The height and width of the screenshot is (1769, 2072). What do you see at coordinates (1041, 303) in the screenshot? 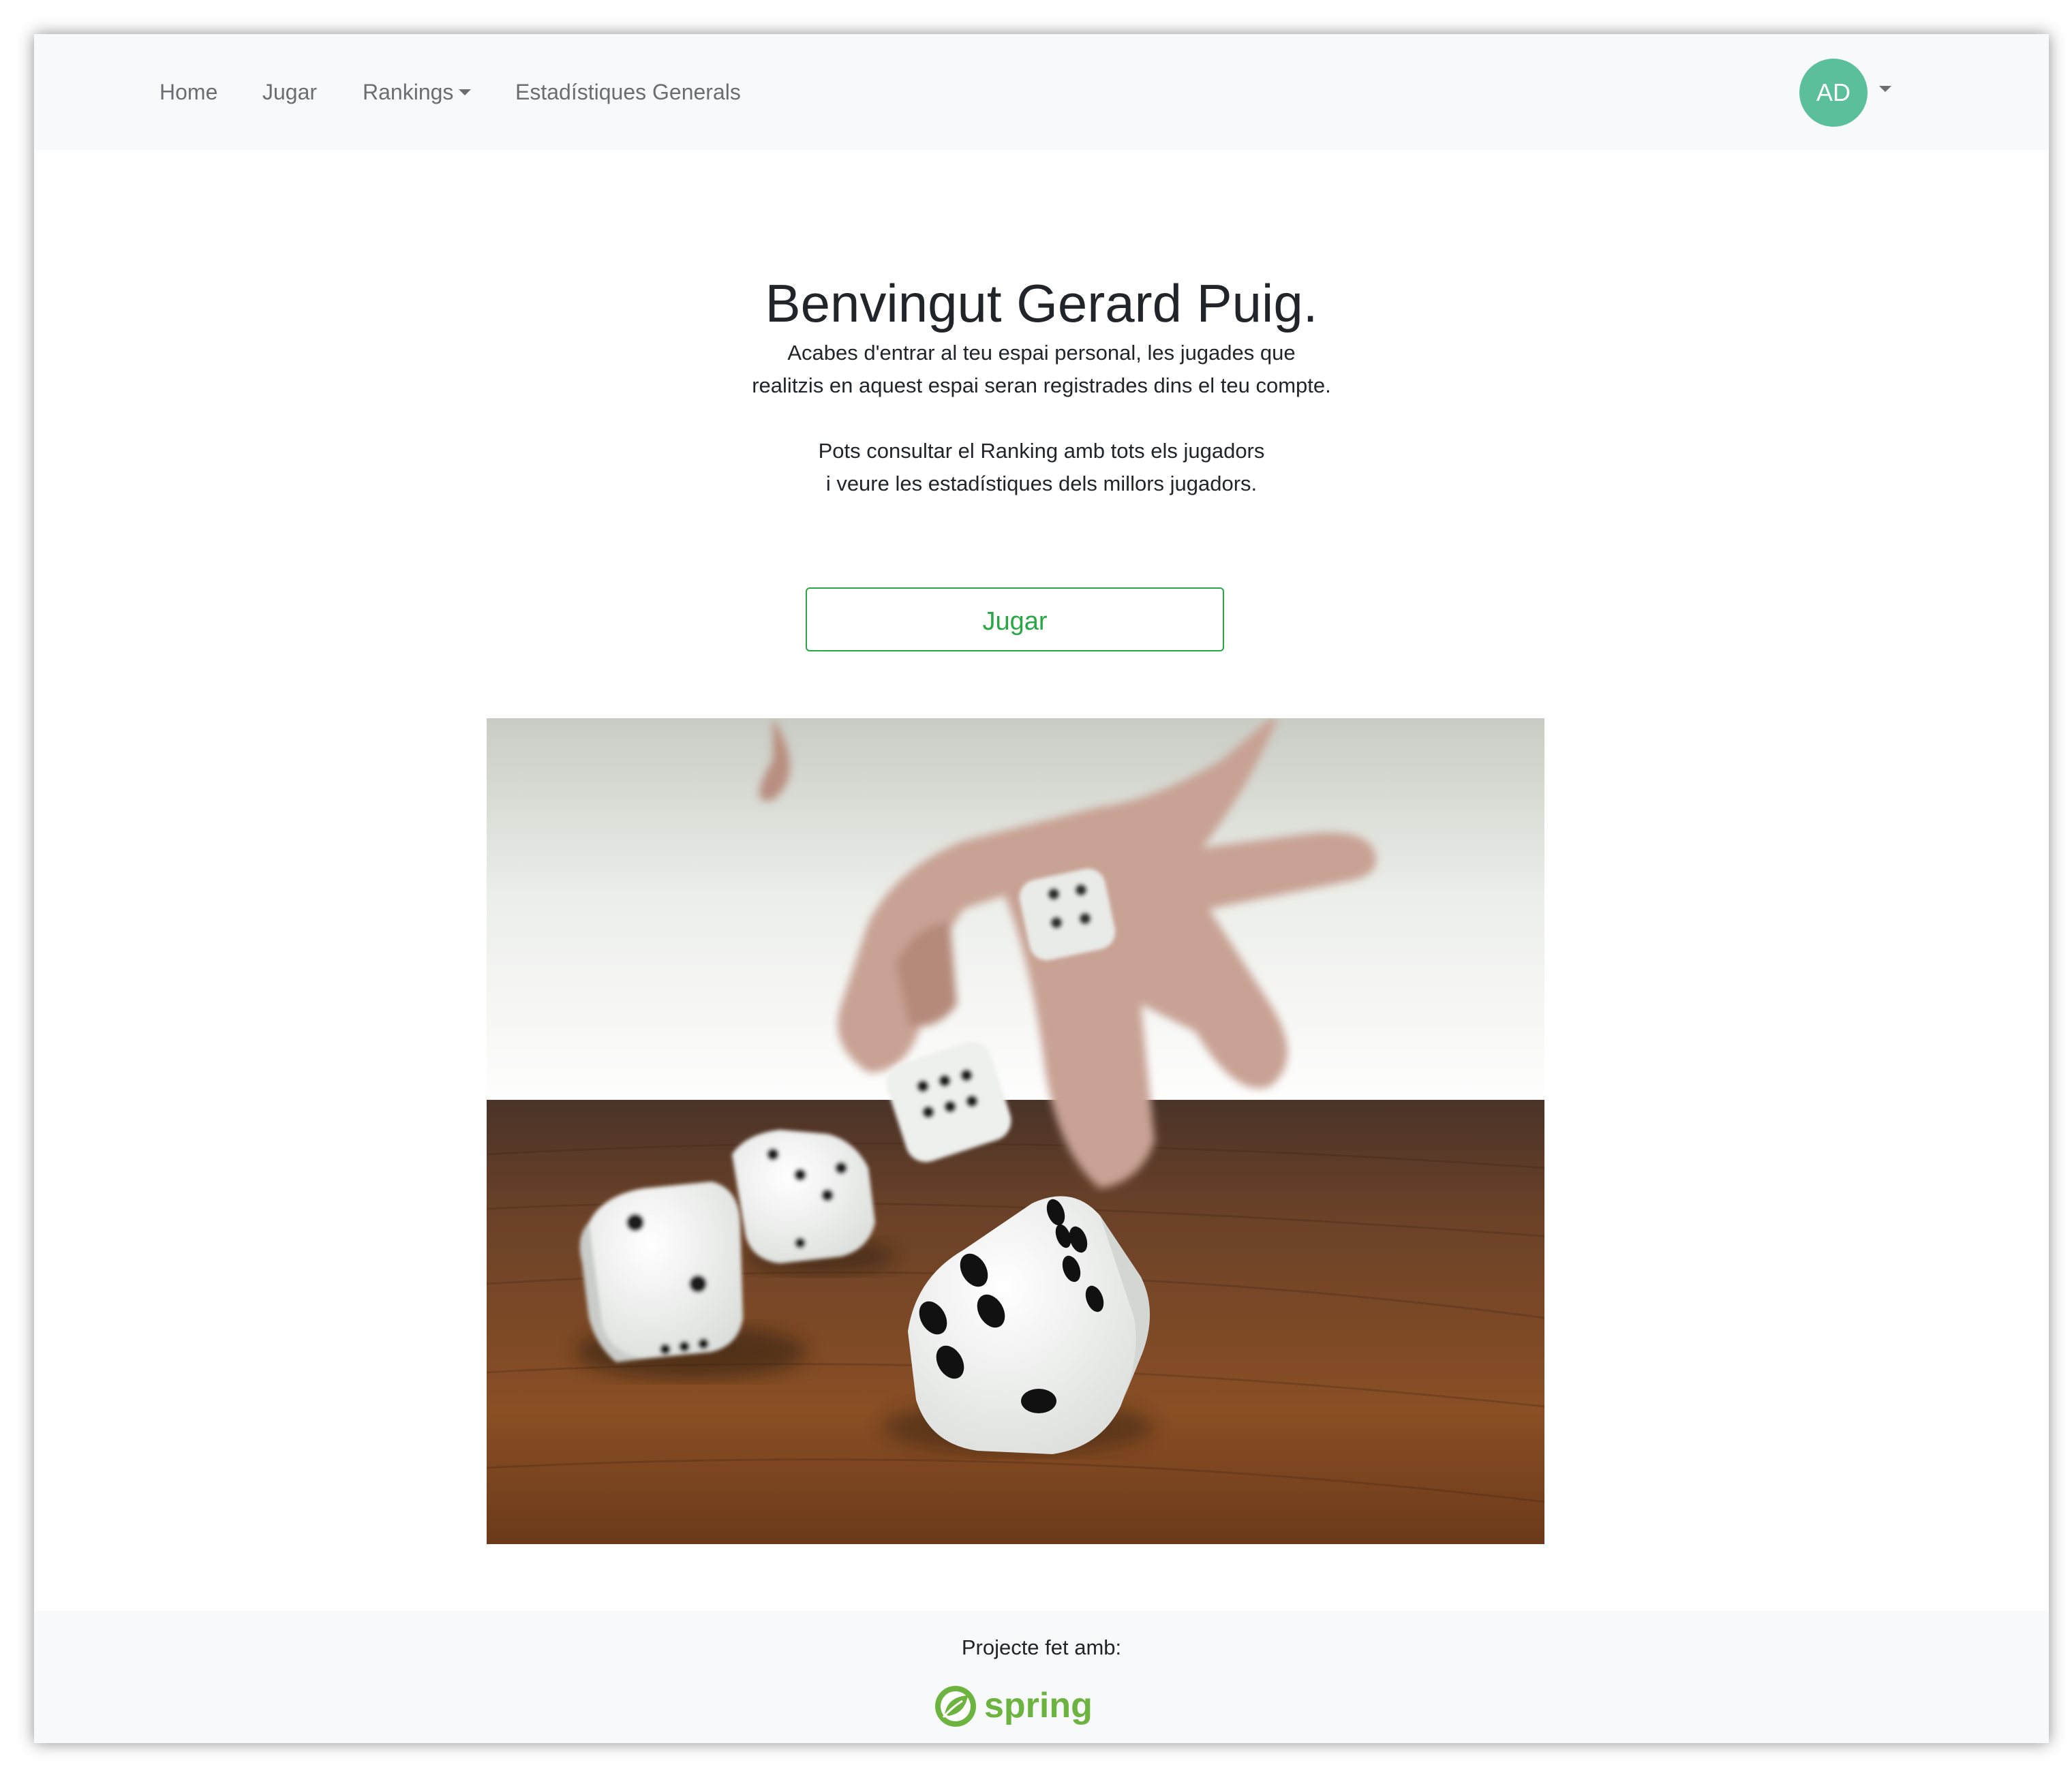
I see `welcome-title: Benvingut Gerard Puig.` at bounding box center [1041, 303].